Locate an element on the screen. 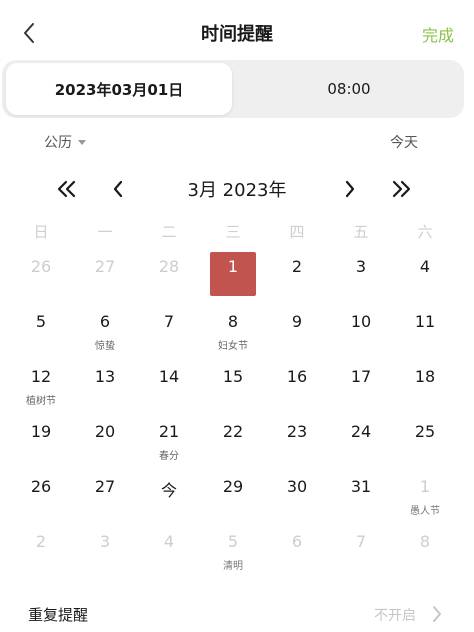  weekday-label: 二 is located at coordinates (169, 231).